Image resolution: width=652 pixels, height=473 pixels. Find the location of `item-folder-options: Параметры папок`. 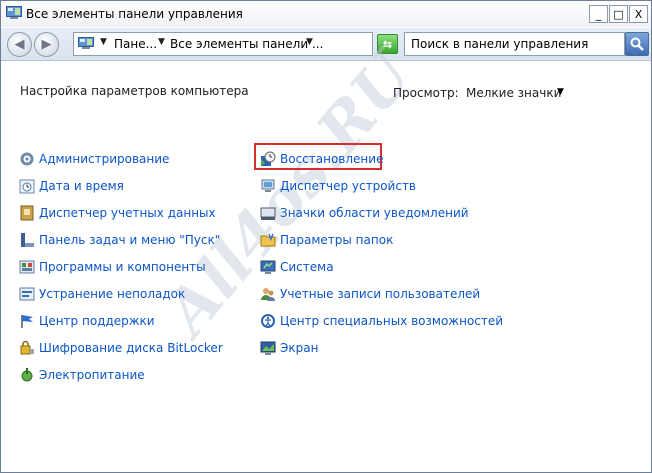

item-folder-options: Параметры папок is located at coordinates (326, 240).